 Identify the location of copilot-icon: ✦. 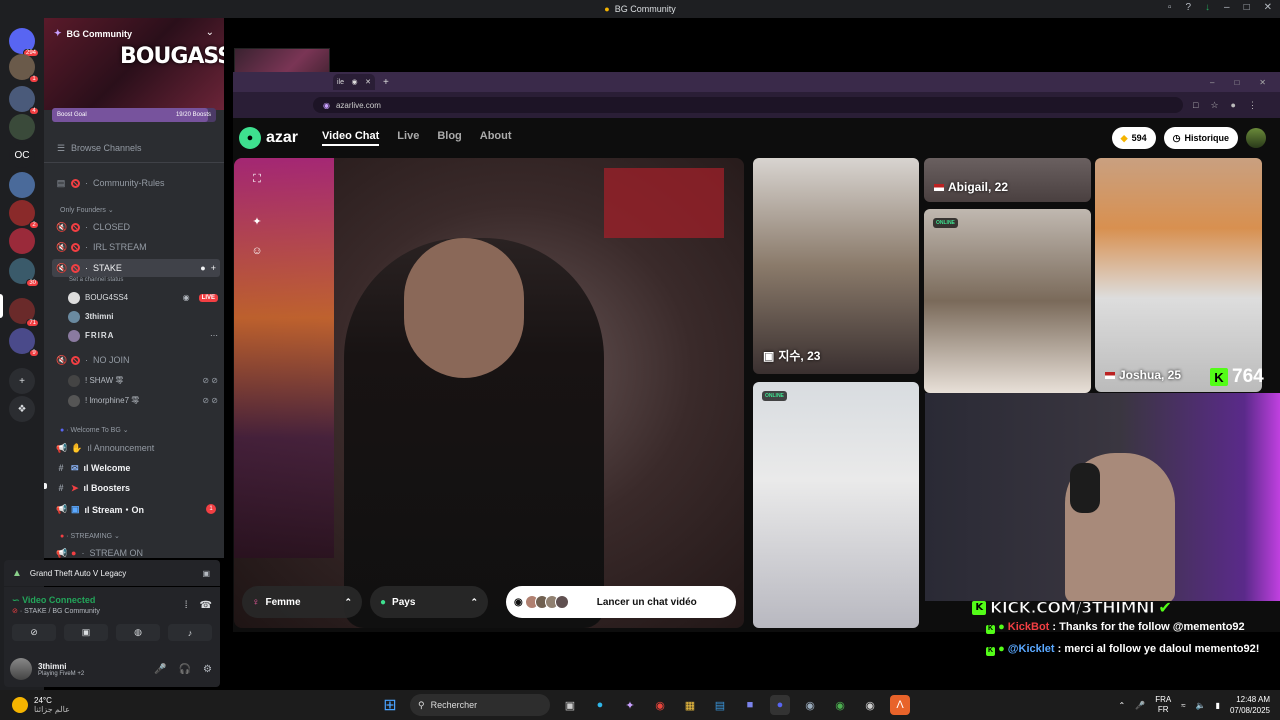
(630, 705).